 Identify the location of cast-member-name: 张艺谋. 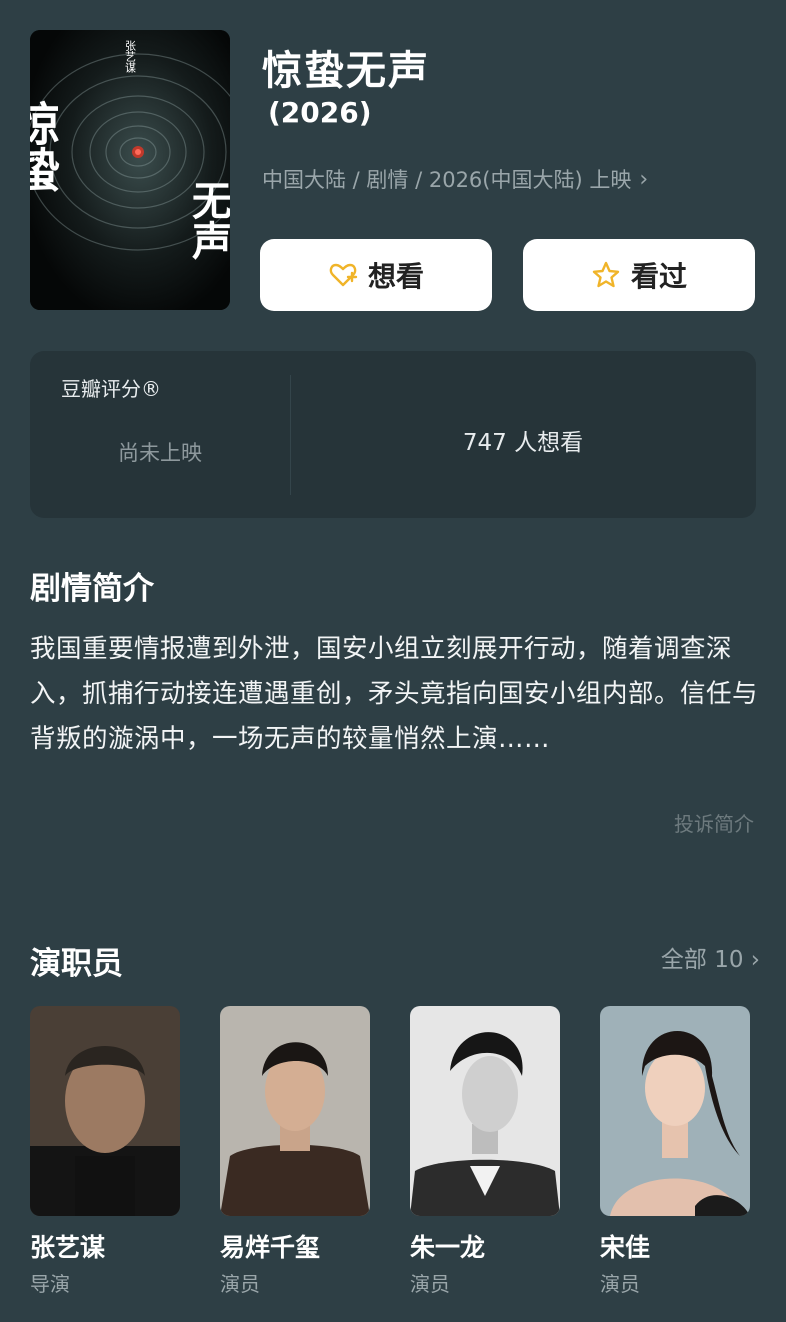
(68, 1247).